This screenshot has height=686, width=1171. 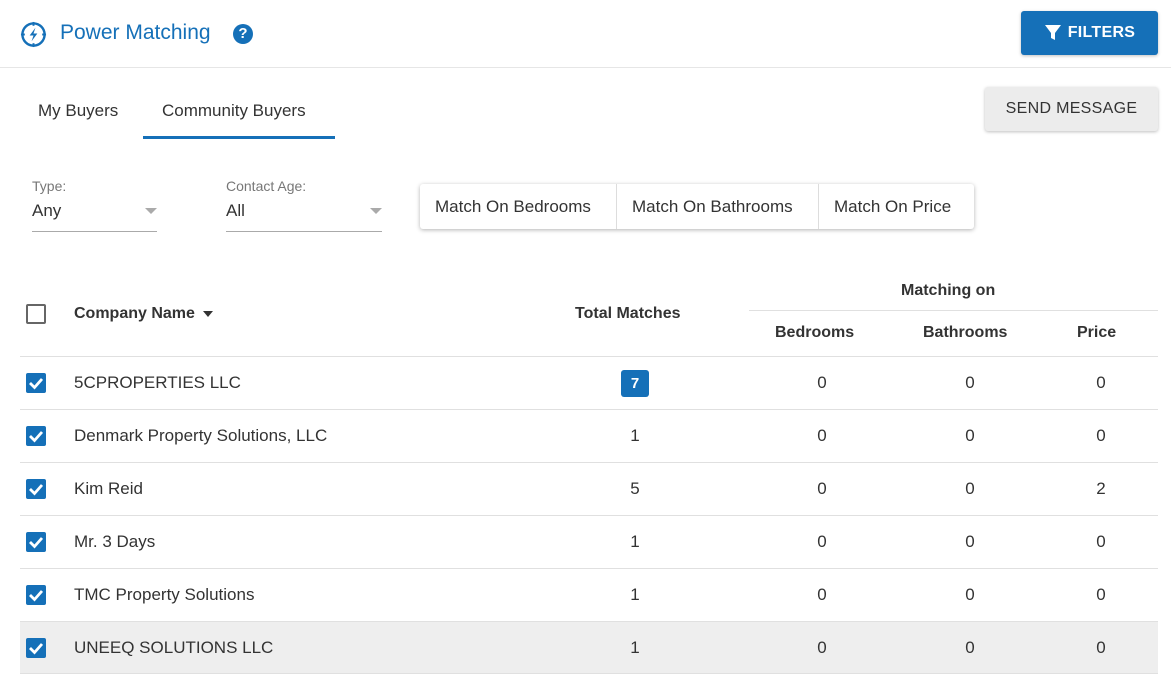 I want to click on filters-label: FILTERS, so click(x=1101, y=32).